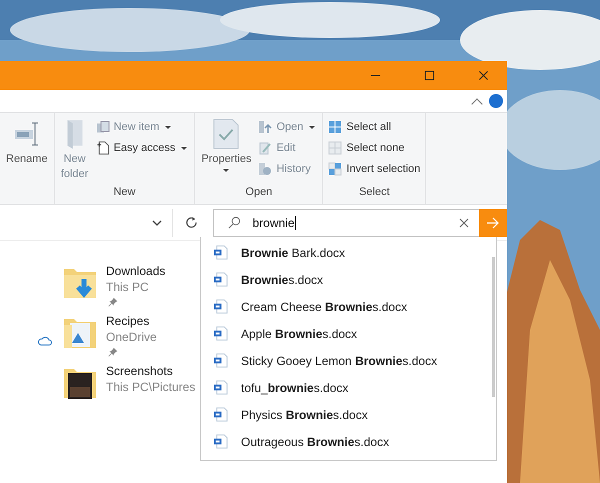  What do you see at coordinates (131, 337) in the screenshot?
I see `folder-location: OneDrive` at bounding box center [131, 337].